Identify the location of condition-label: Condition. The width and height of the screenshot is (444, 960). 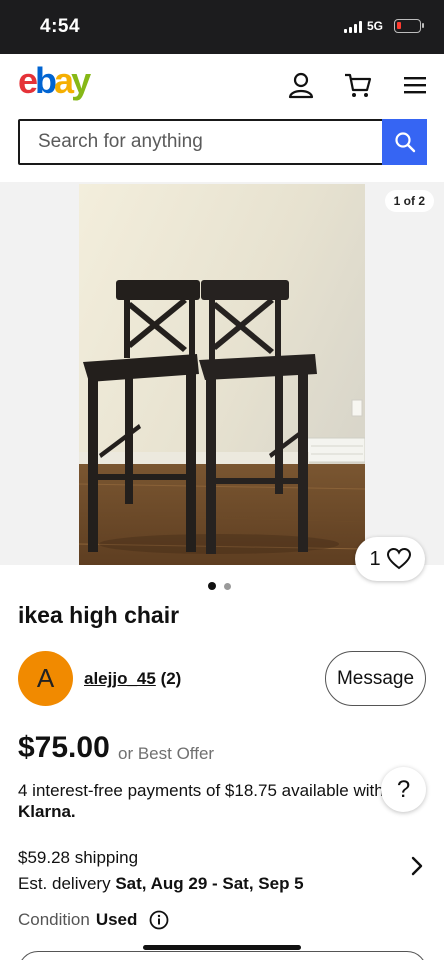
(54, 919).